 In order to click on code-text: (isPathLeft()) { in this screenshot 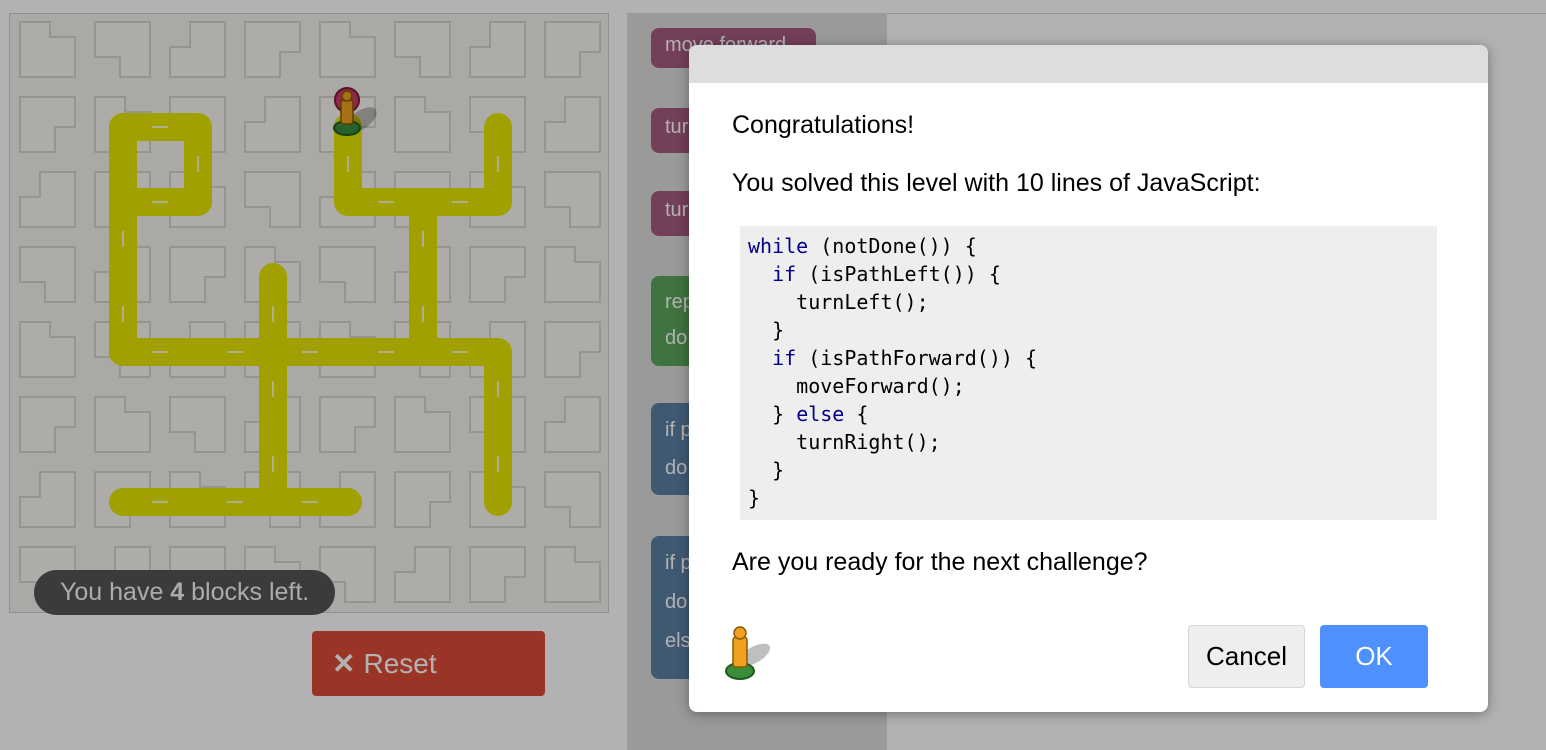, I will do `click(898, 274)`.